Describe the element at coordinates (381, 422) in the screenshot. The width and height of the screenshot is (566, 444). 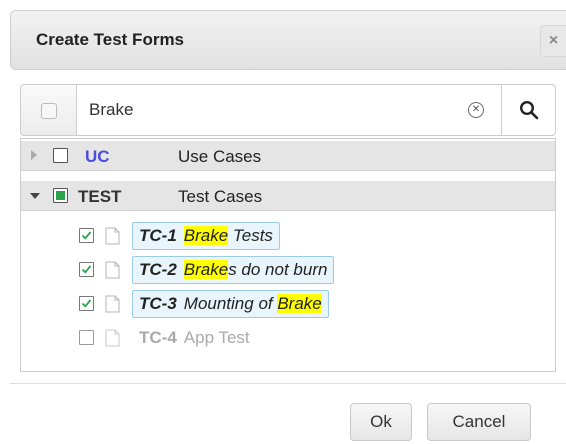
I see `ok-button: Ok` at that location.